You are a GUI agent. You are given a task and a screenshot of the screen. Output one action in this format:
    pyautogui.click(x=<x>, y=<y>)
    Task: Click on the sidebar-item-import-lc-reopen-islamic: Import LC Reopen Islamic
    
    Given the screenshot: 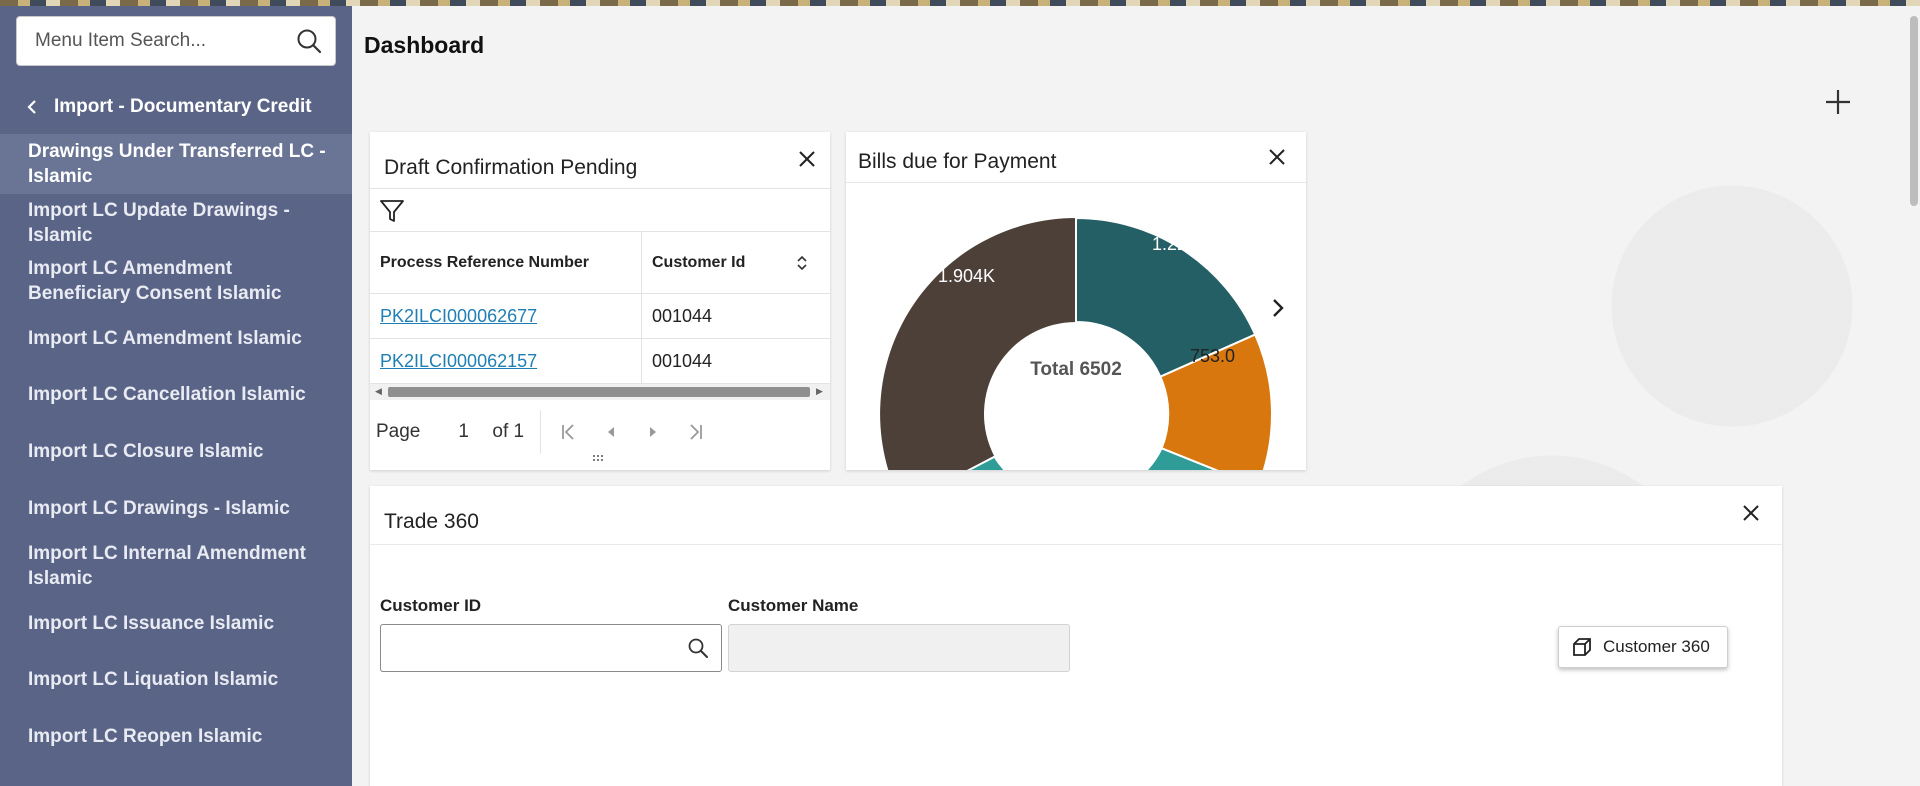 What is the action you would take?
    pyautogui.click(x=176, y=736)
    